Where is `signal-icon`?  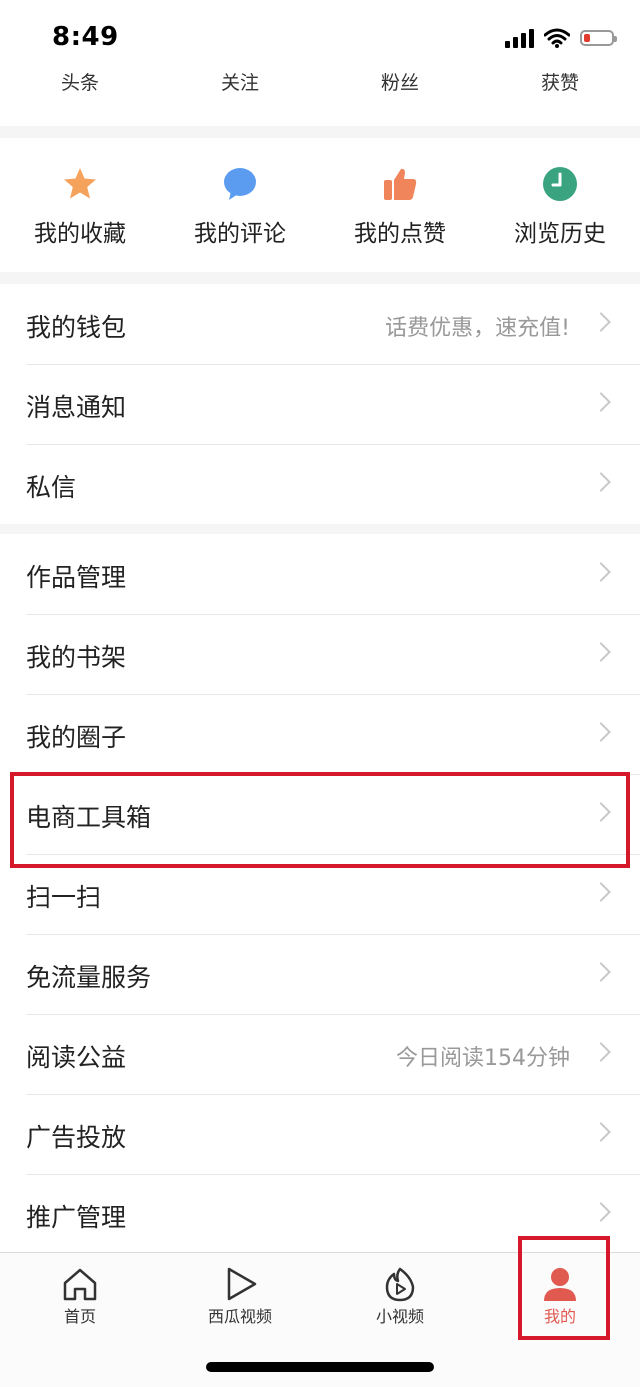
signal-icon is located at coordinates (519, 38).